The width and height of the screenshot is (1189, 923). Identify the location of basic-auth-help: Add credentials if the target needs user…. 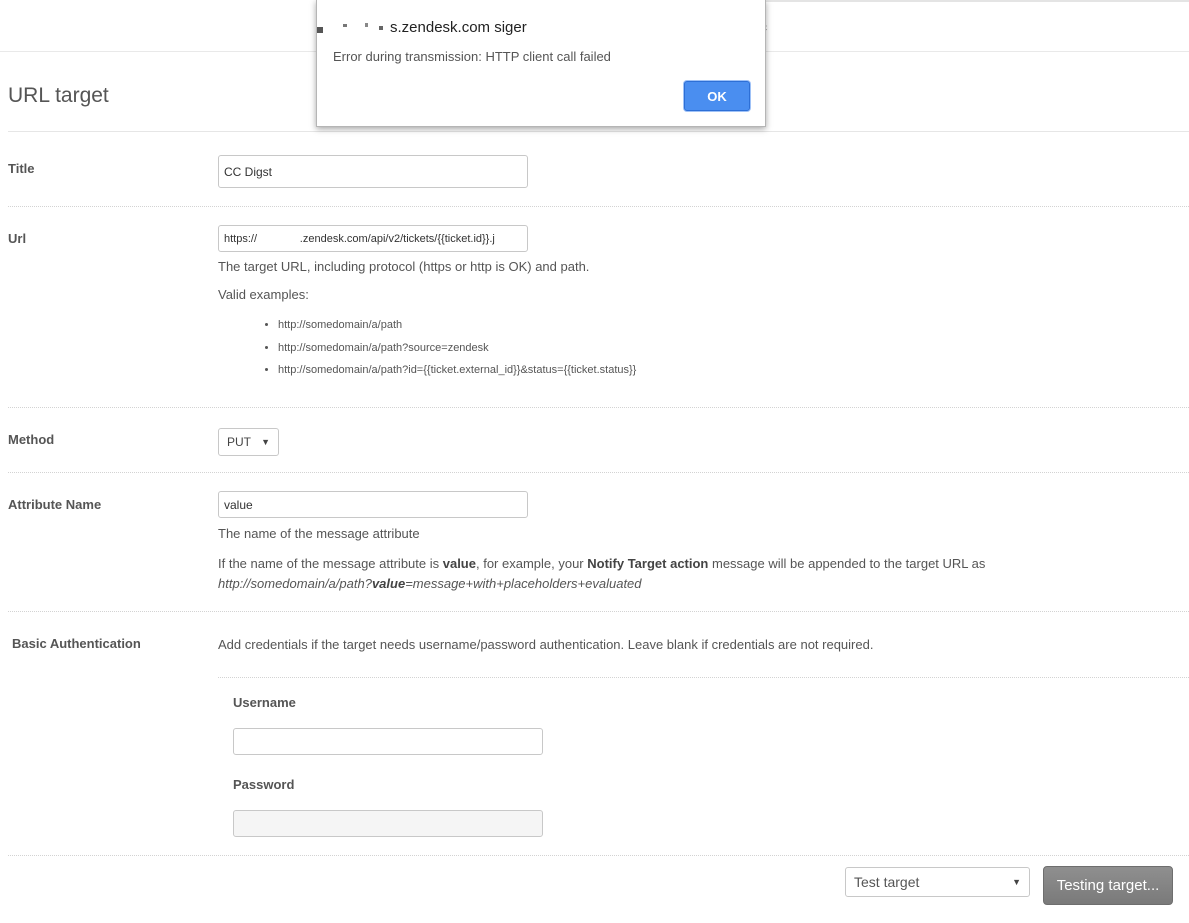
(546, 644).